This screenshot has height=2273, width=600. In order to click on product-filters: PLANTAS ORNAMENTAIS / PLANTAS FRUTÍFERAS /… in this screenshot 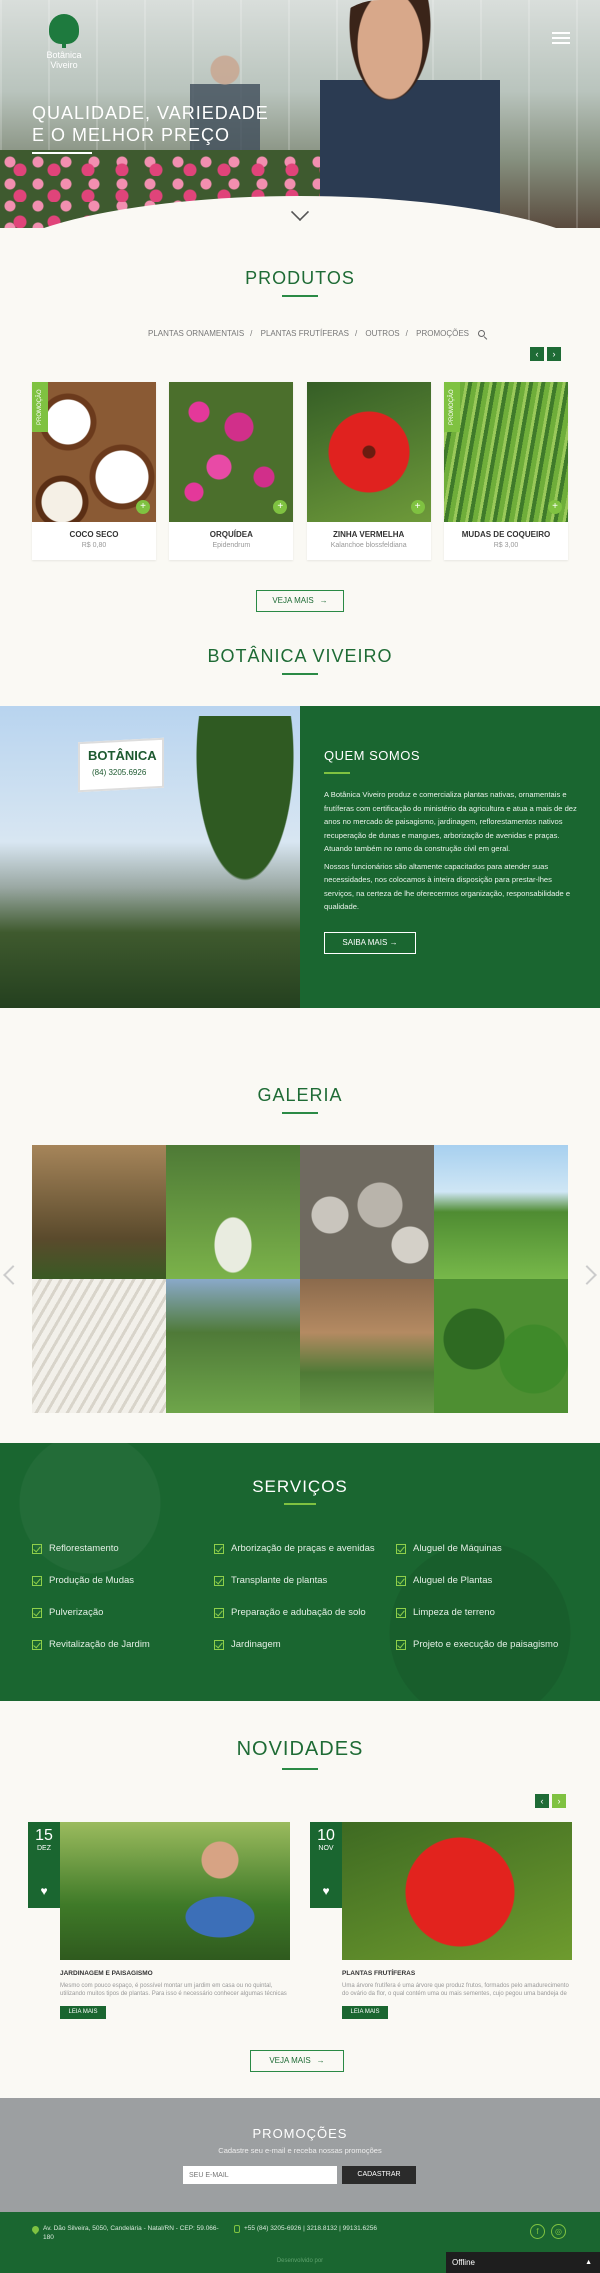, I will do `click(317, 333)`.